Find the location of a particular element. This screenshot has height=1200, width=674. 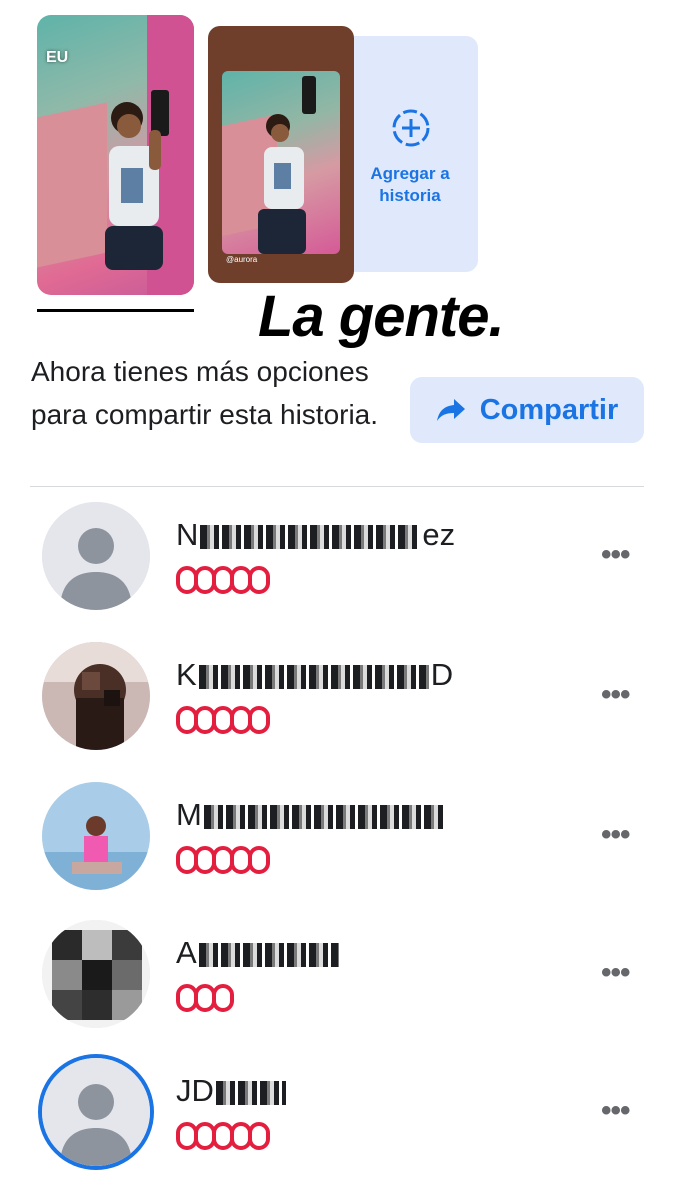

overlay-title: La gente. is located at coordinates (381, 316).